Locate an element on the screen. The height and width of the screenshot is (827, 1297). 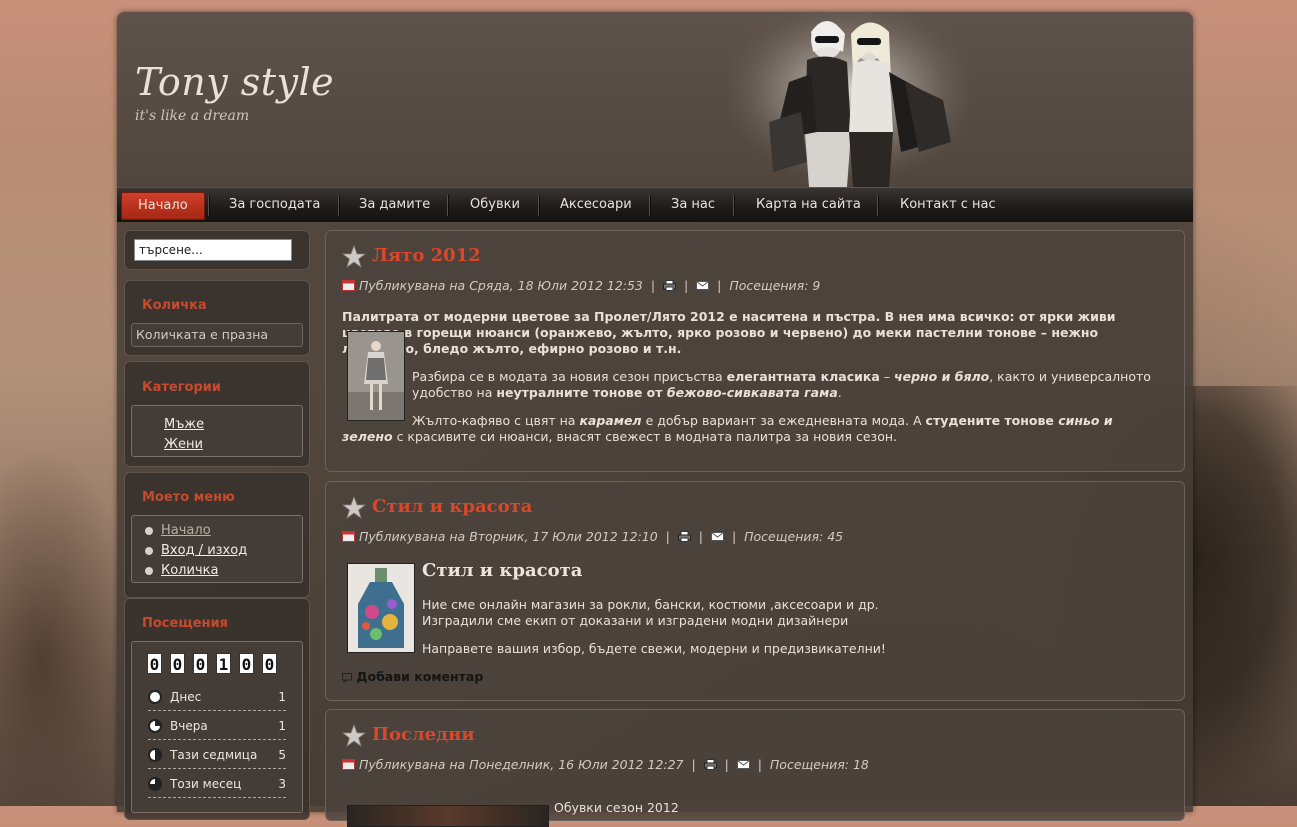
menu-item-shoes: Обувки is located at coordinates (495, 205).